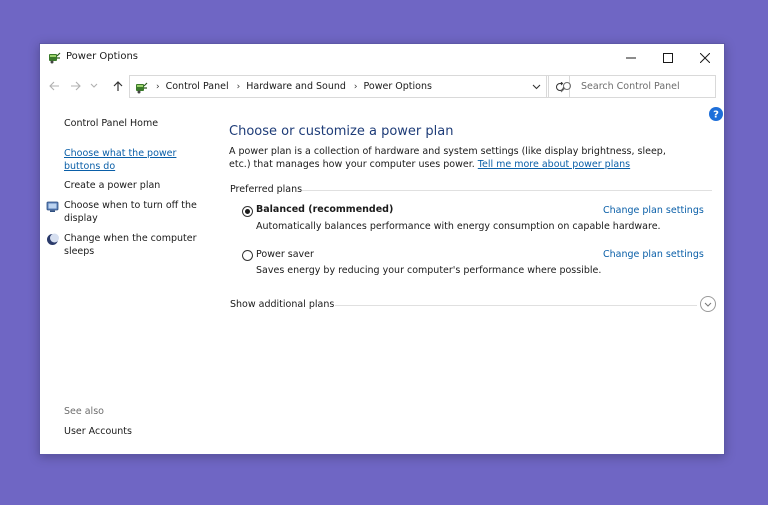 The width and height of the screenshot is (768, 505). What do you see at coordinates (653, 210) in the screenshot?
I see `balanced-change-settings-link: Change plan settings` at bounding box center [653, 210].